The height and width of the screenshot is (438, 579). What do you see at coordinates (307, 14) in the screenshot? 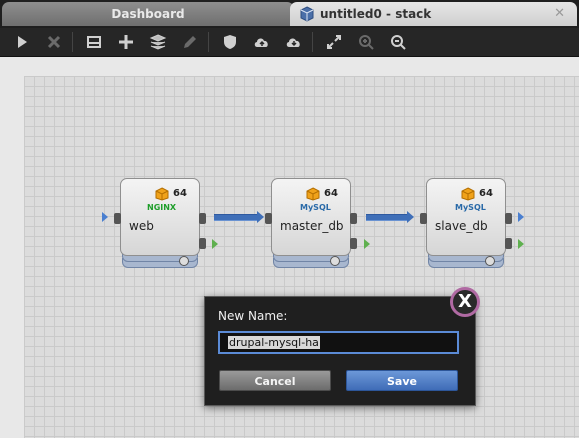
I see `stack-icon` at bounding box center [307, 14].